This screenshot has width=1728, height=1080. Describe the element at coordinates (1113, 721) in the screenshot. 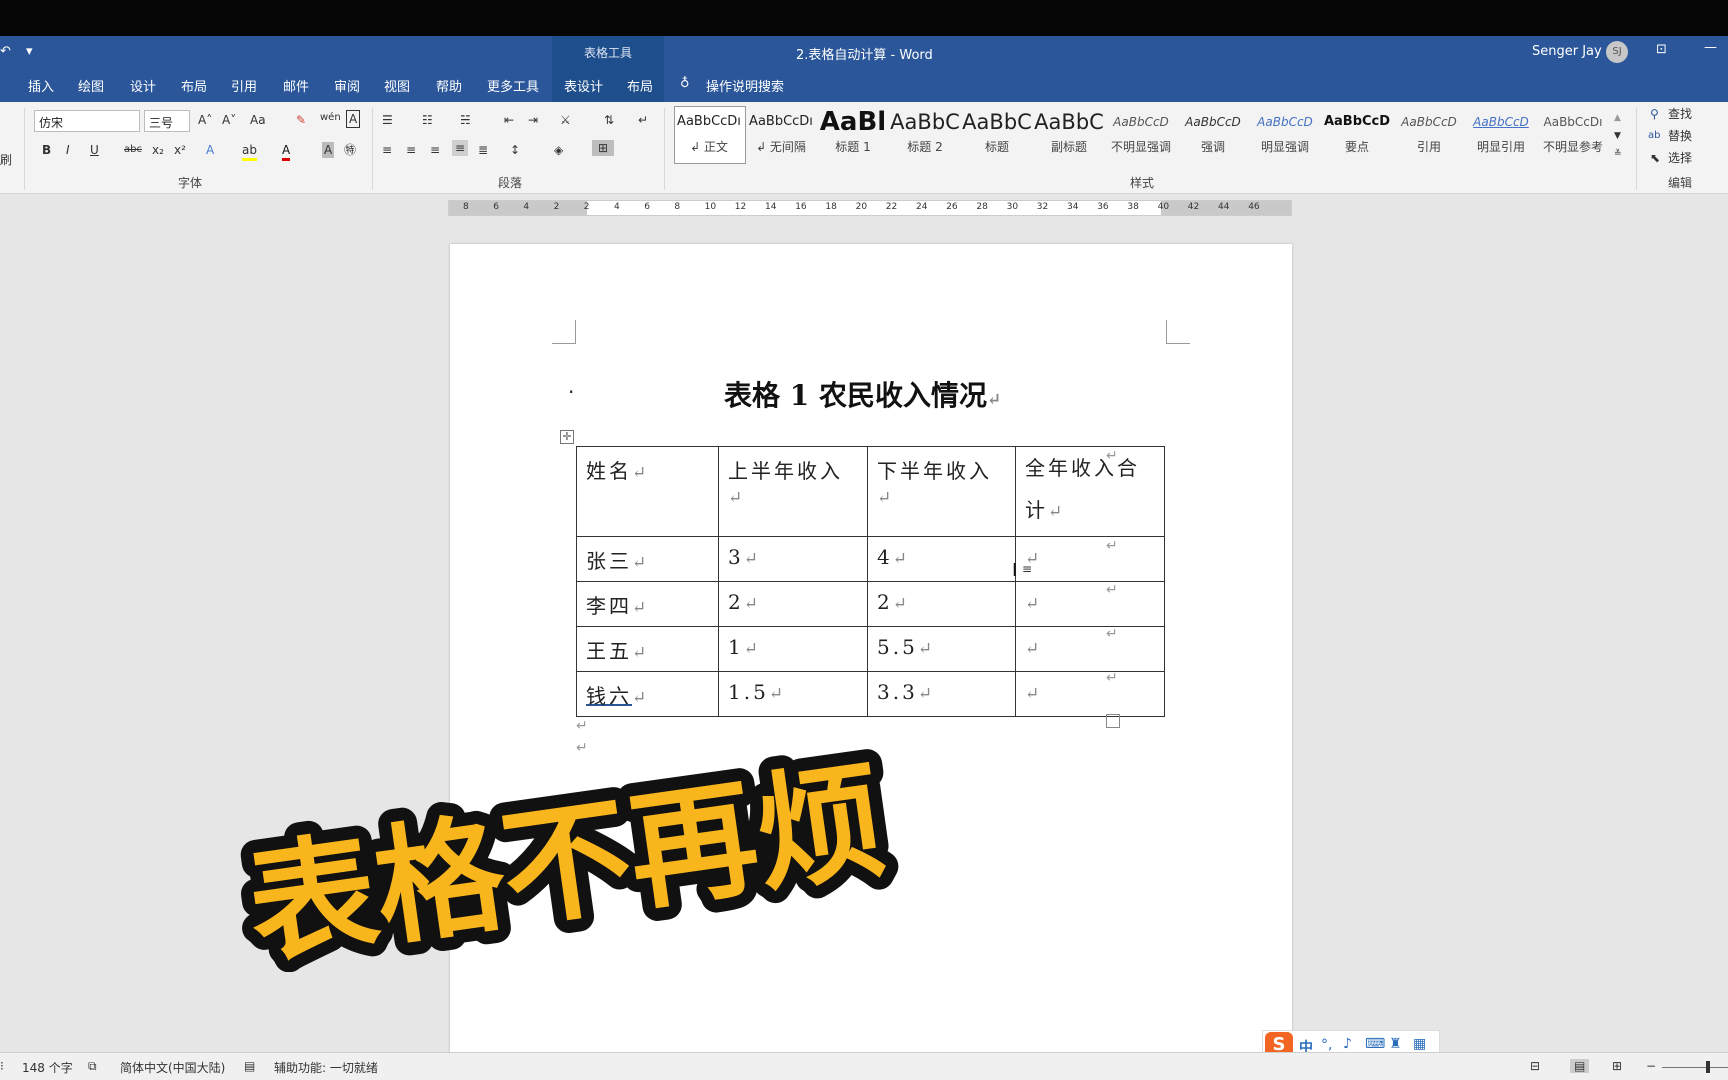

I see `table-resize-handle` at that location.